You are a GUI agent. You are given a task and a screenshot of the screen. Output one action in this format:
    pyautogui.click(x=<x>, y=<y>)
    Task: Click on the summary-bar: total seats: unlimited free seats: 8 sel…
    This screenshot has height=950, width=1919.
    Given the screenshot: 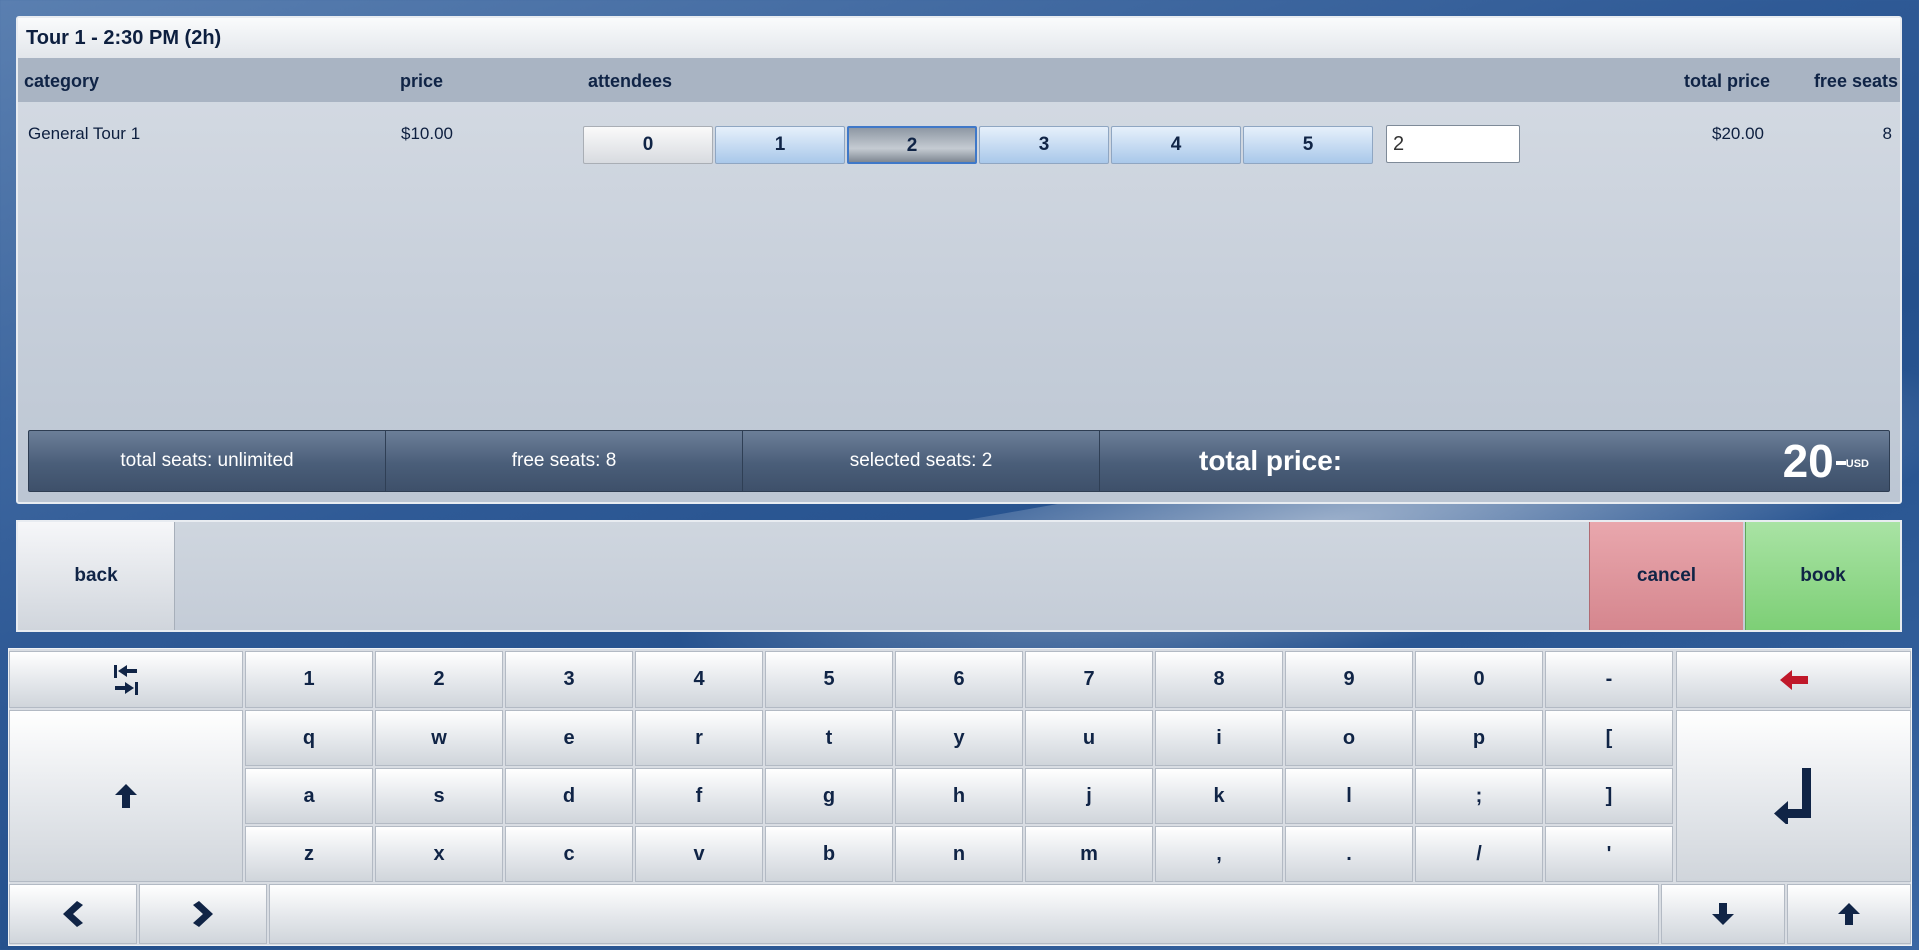 What is the action you would take?
    pyautogui.click(x=959, y=461)
    